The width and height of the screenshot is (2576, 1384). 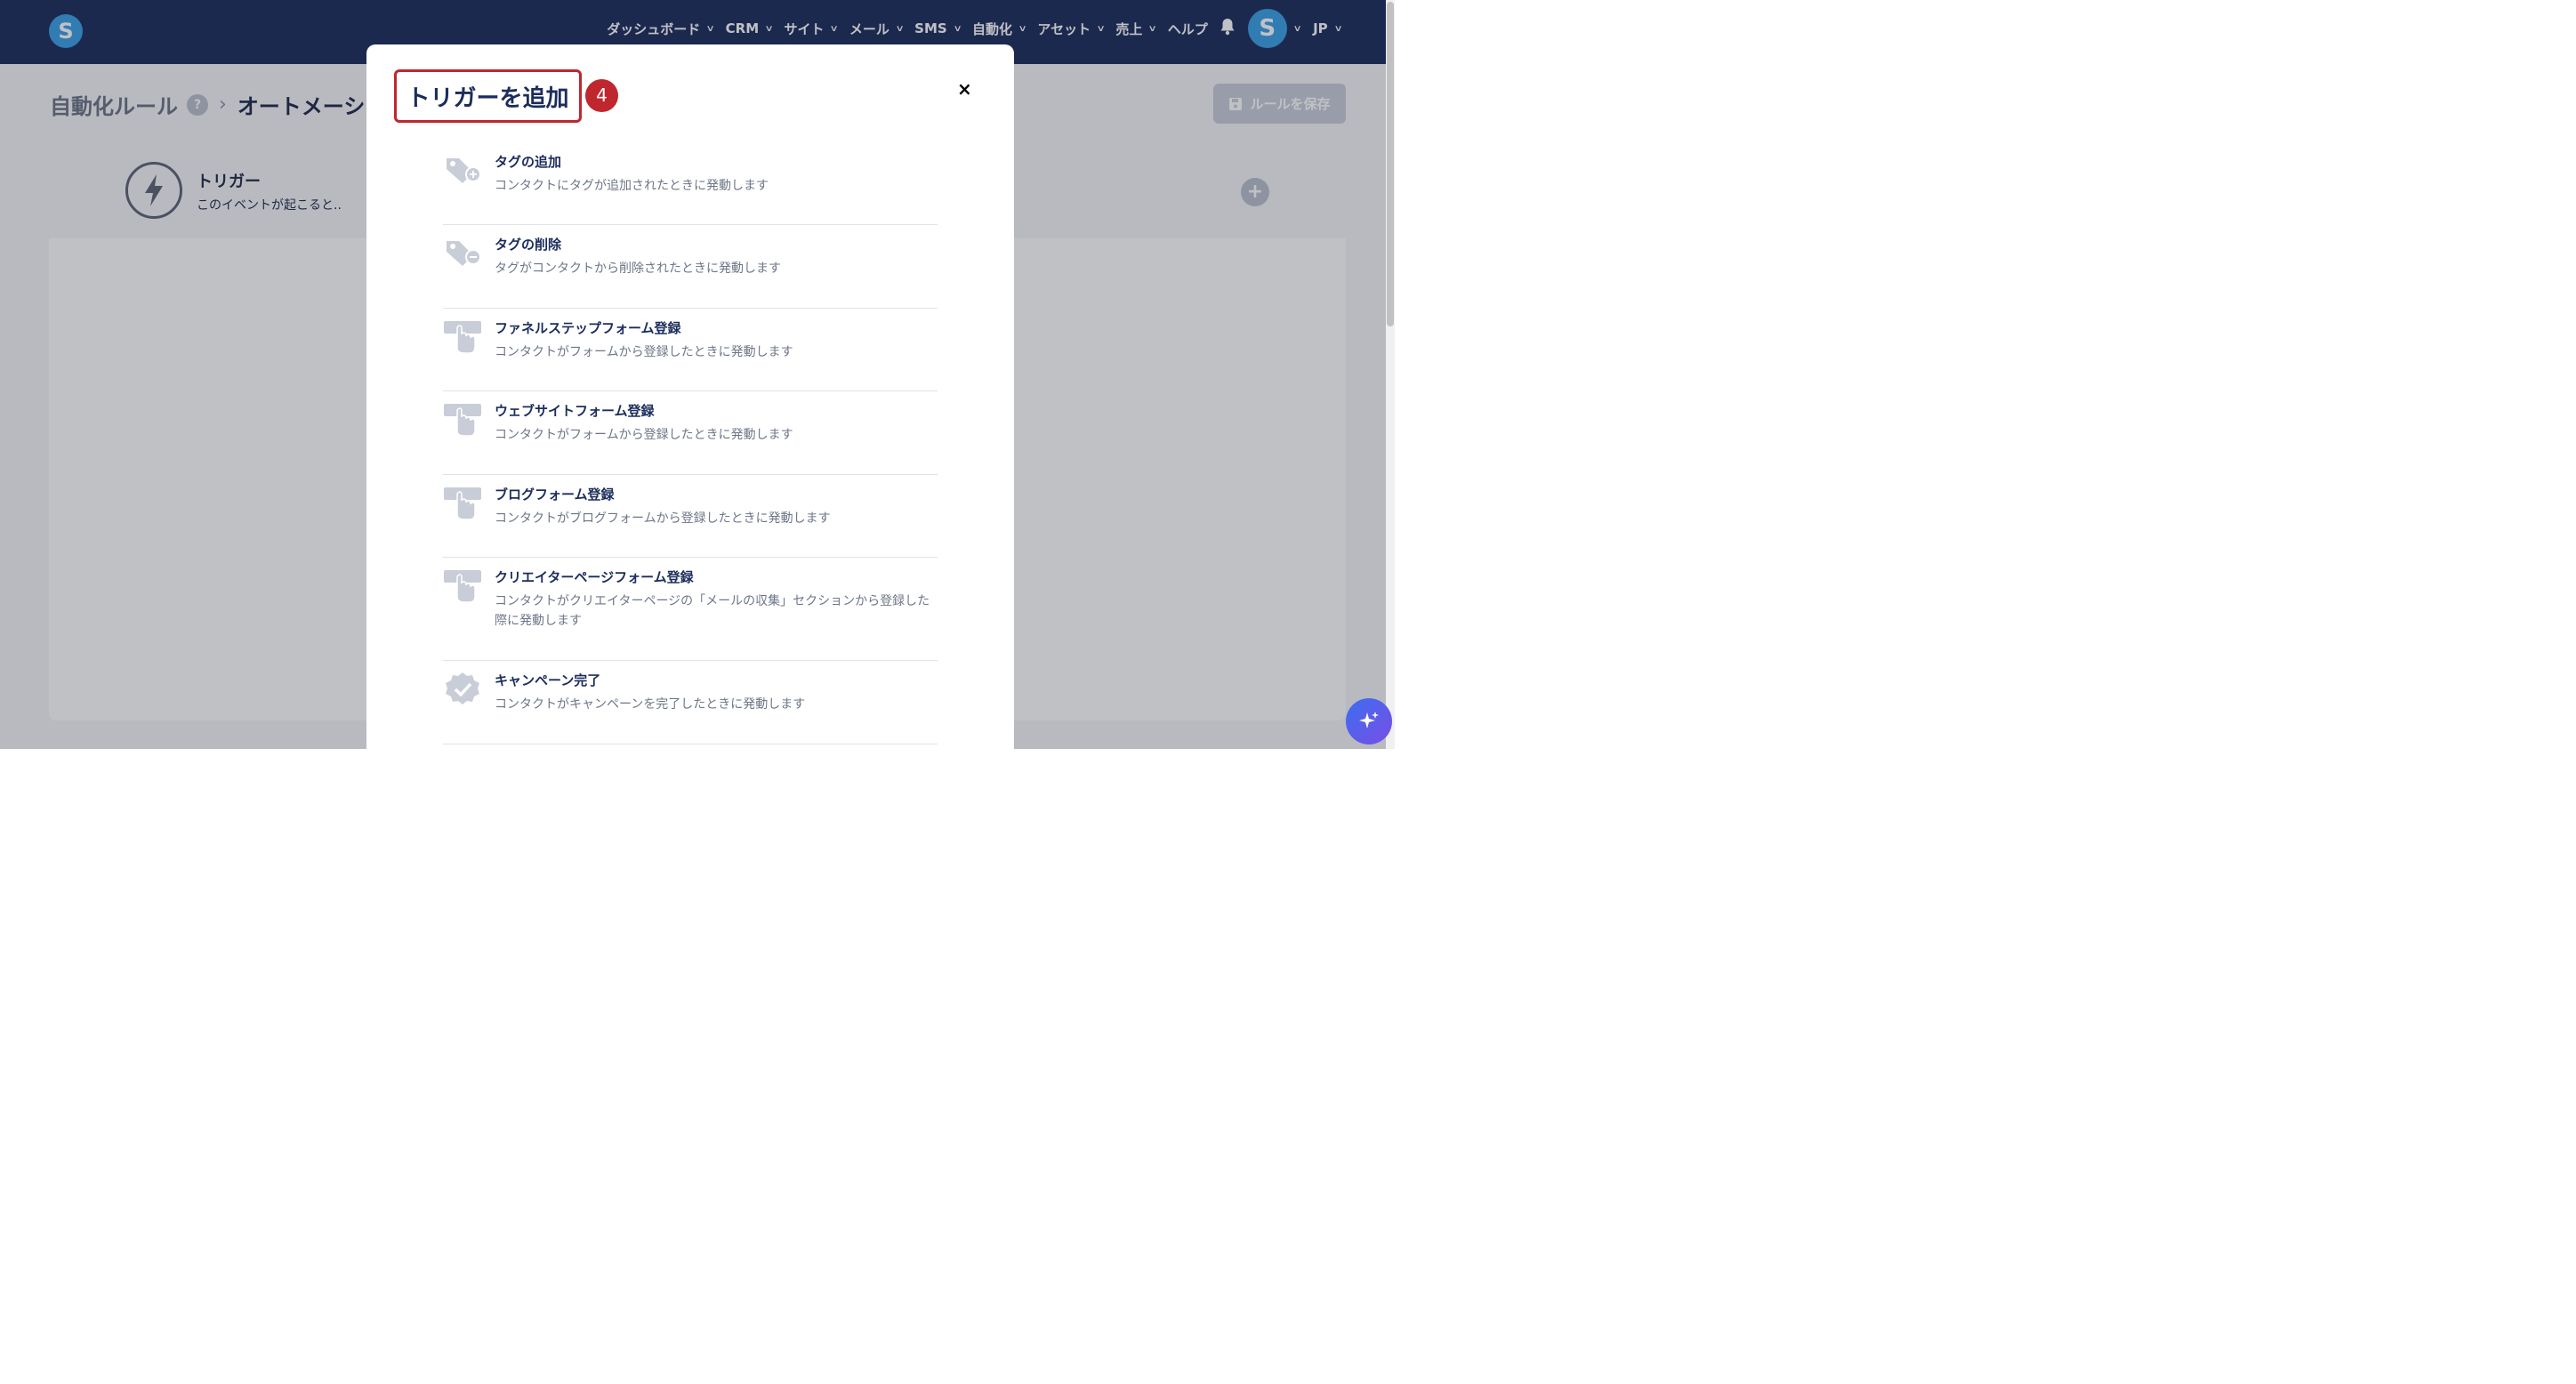 I want to click on trigger-description: コンタクトにタグが追加されたときに発動します, so click(x=632, y=186).